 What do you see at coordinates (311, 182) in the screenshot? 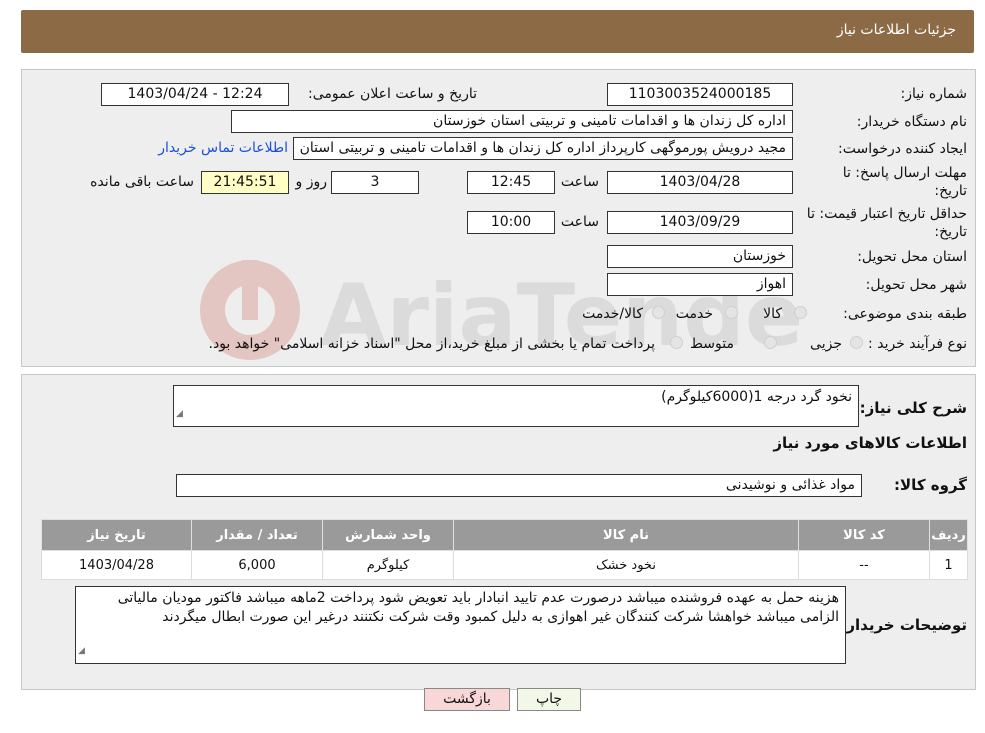
I see `days-label: روز و` at bounding box center [311, 182].